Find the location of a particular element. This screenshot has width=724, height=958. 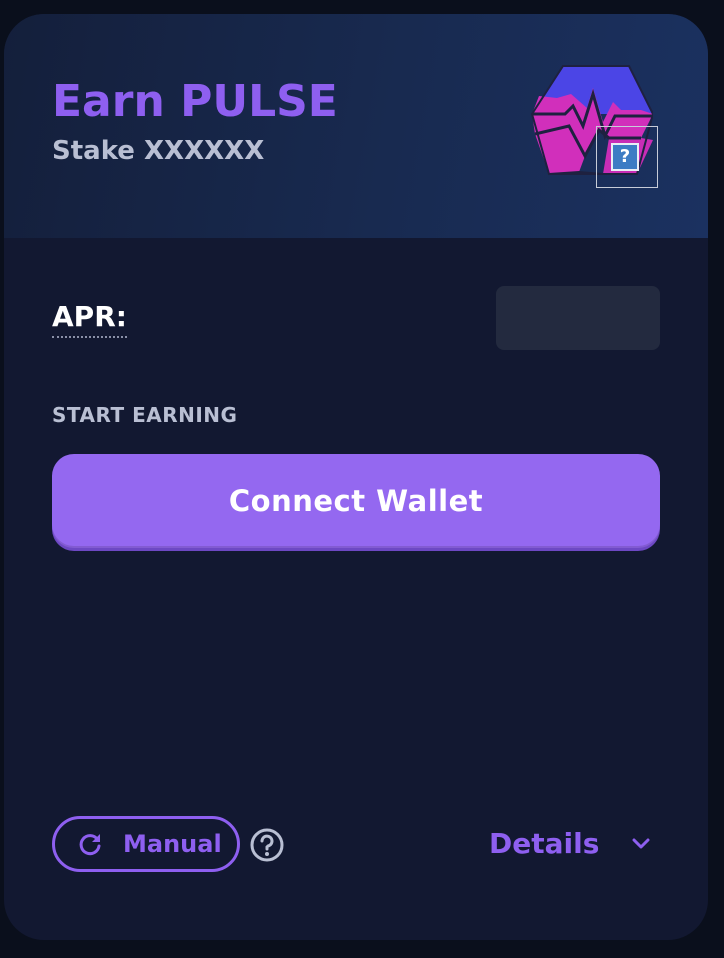

broken-image-glyph: ? is located at coordinates (625, 157).